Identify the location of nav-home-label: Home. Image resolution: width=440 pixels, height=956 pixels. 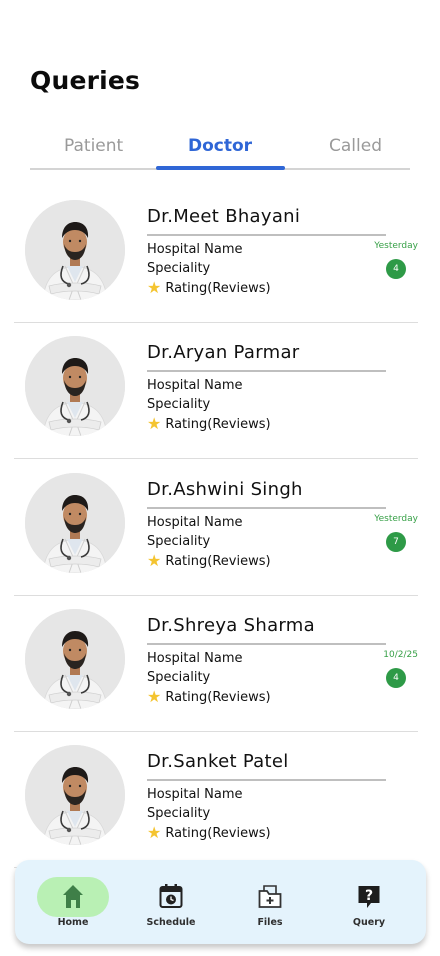
(73, 922).